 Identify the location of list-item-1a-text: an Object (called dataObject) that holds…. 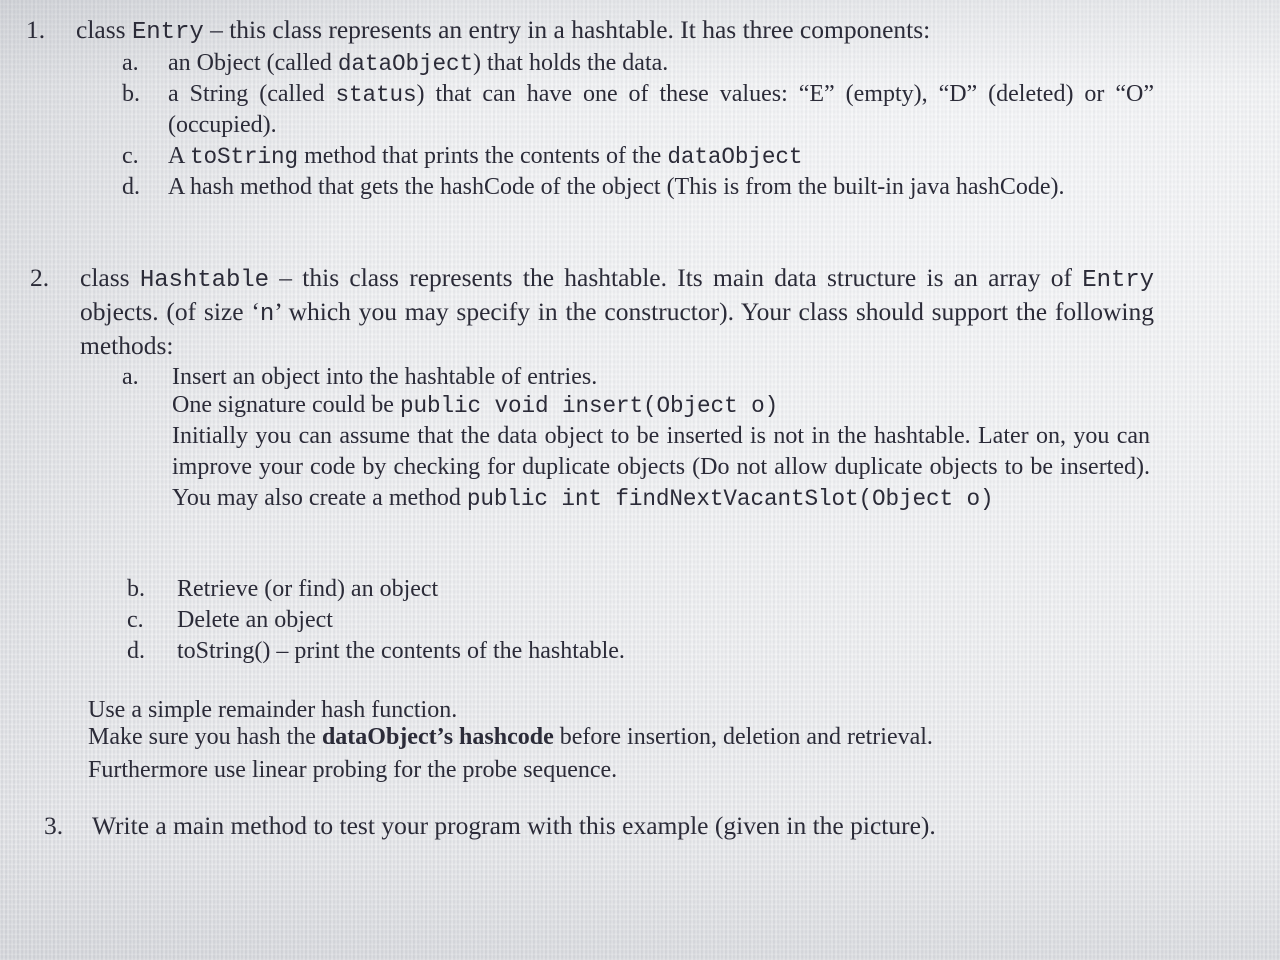
(655, 63).